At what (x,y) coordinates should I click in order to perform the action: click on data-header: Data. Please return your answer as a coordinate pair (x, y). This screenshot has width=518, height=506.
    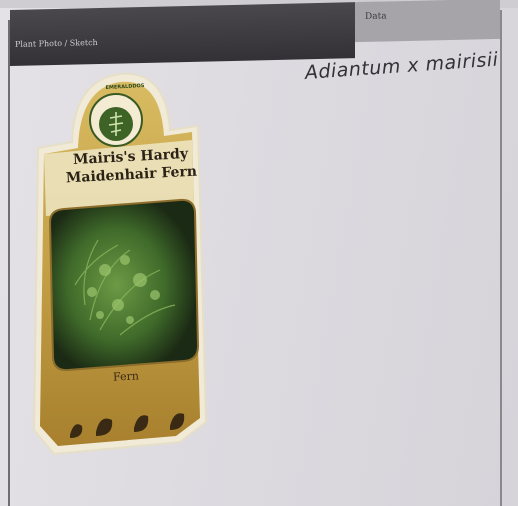
    Looking at the image, I should click on (376, 16).